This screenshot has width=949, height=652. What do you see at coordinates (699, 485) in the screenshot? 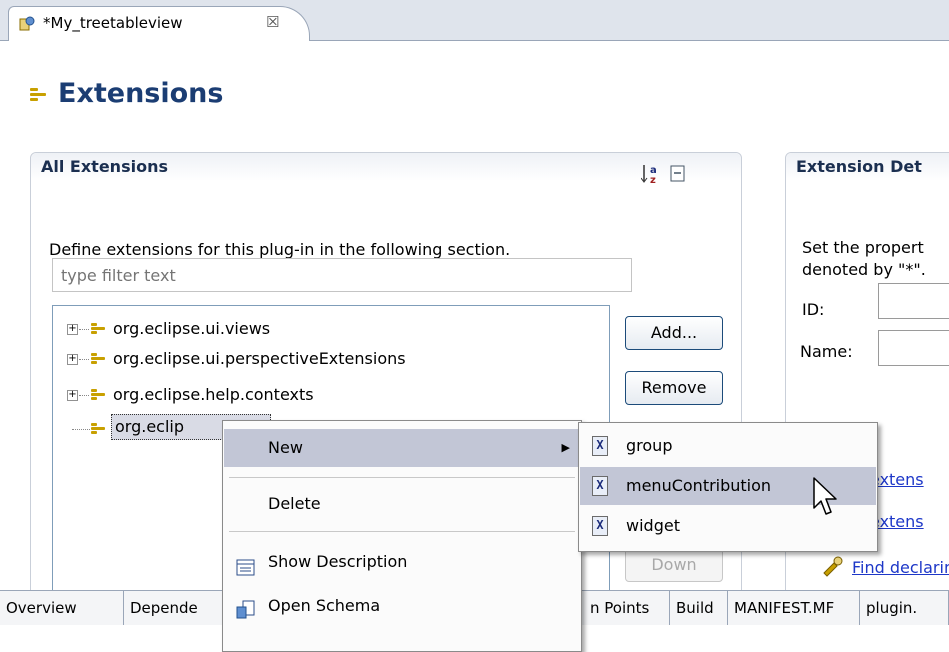
I see `submenu-item-label: menuContribution` at bounding box center [699, 485].